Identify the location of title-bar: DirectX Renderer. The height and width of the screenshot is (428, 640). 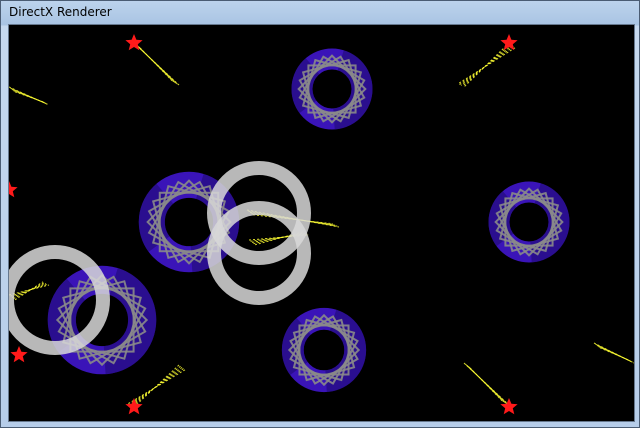
(320, 12).